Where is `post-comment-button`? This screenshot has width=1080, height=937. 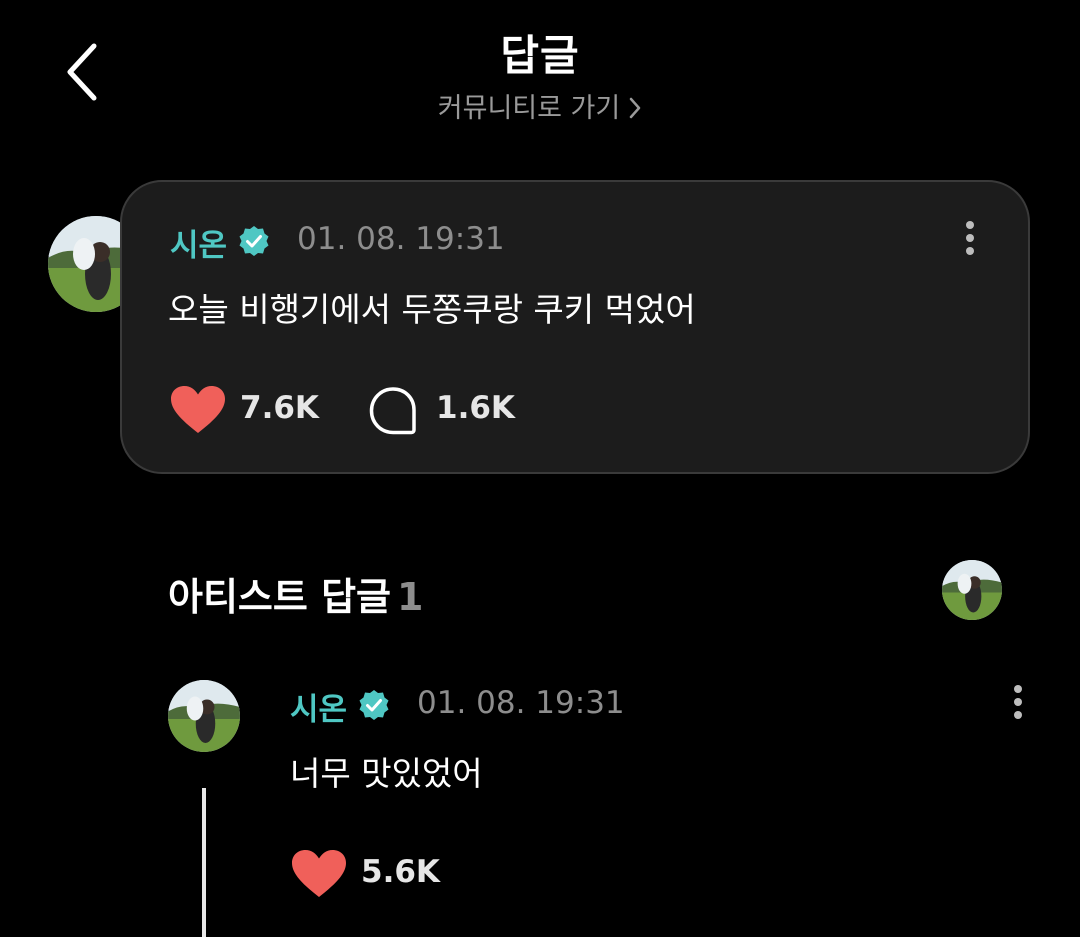
post-comment-button is located at coordinates (393, 413).